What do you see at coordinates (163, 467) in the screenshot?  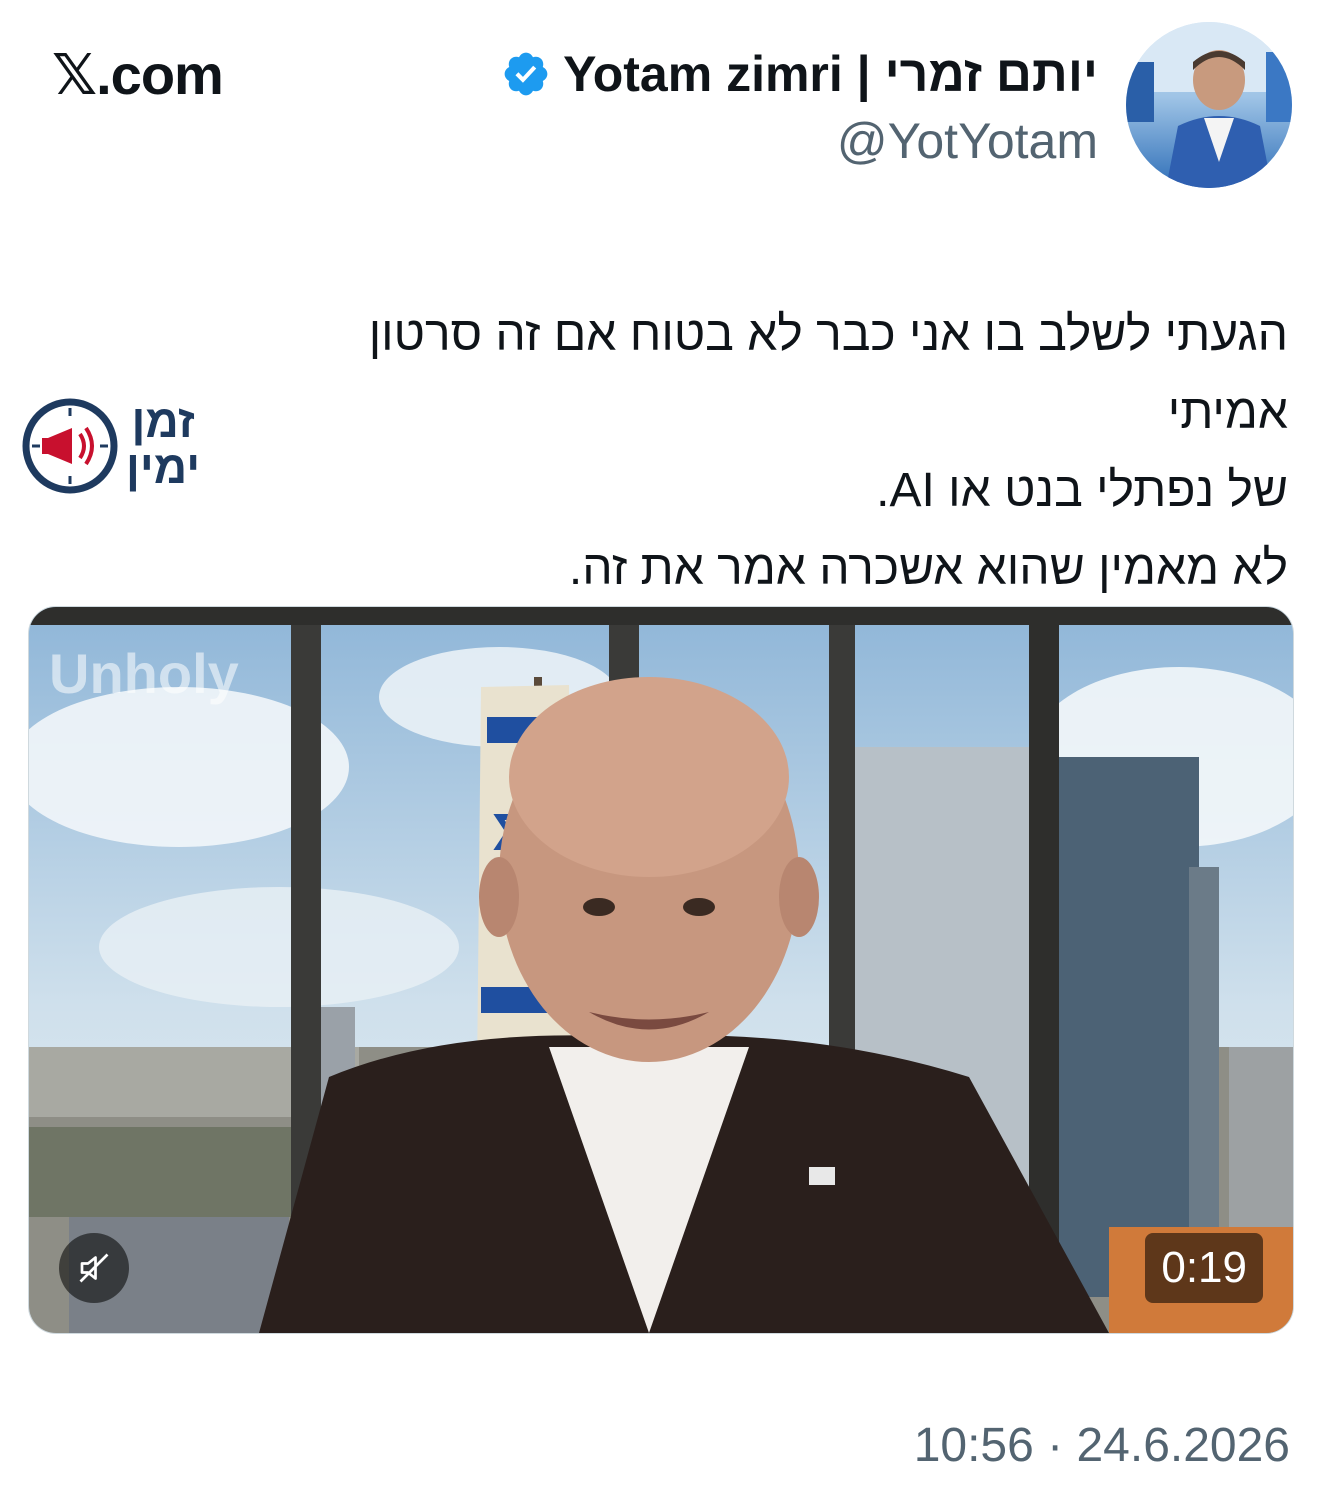 I see `watermark-line: ימין` at bounding box center [163, 467].